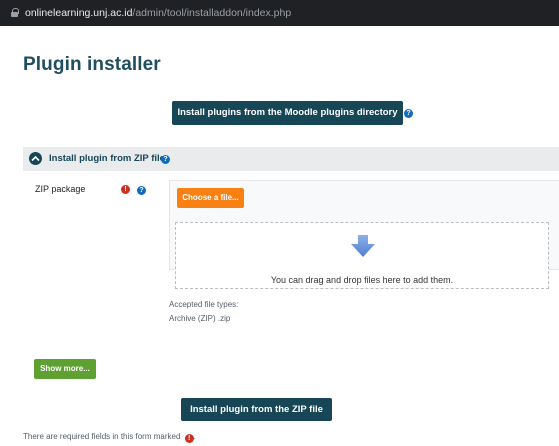 This screenshot has width=559, height=446. What do you see at coordinates (35, 158) in the screenshot?
I see `chevron-up-icon` at bounding box center [35, 158].